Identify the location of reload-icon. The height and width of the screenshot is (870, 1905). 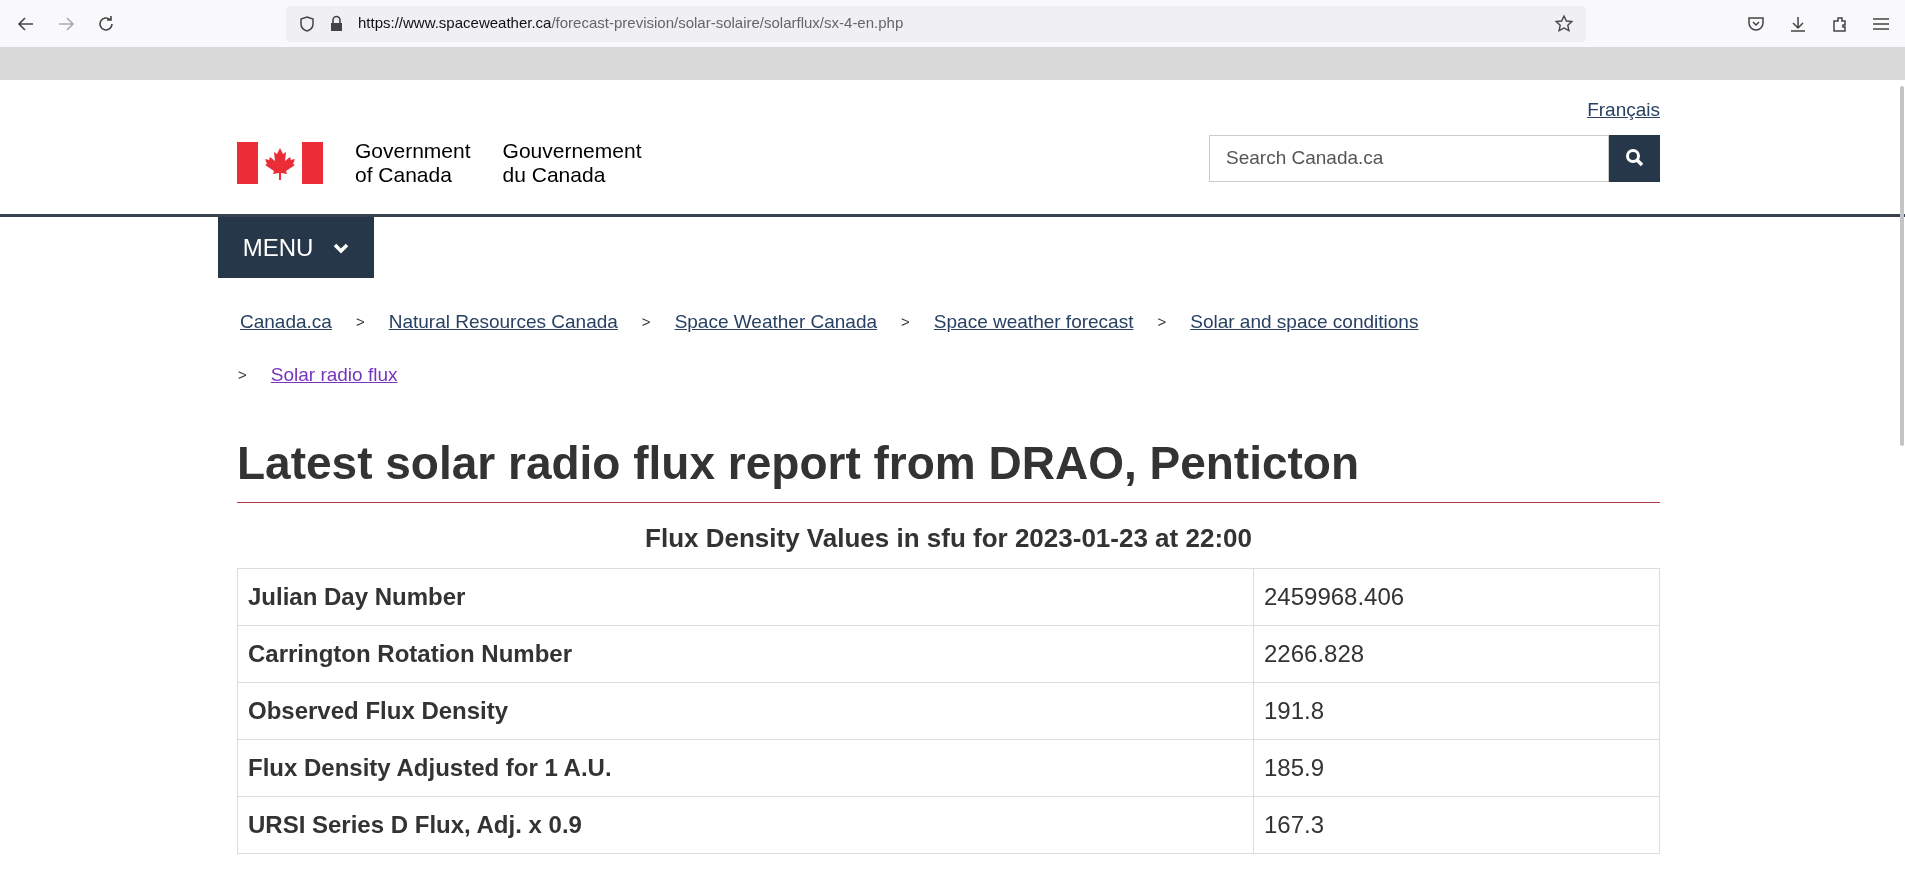
(106, 23).